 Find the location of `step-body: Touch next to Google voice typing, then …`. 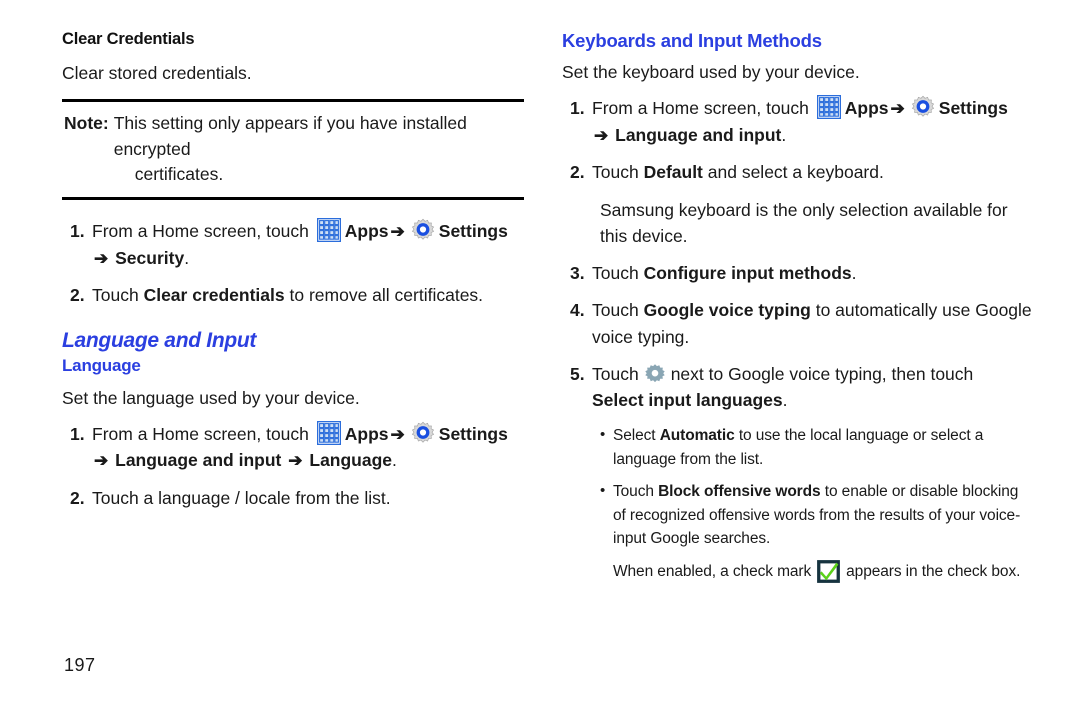

step-body: Touch next to Google voice typing, then … is located at coordinates (812, 387).